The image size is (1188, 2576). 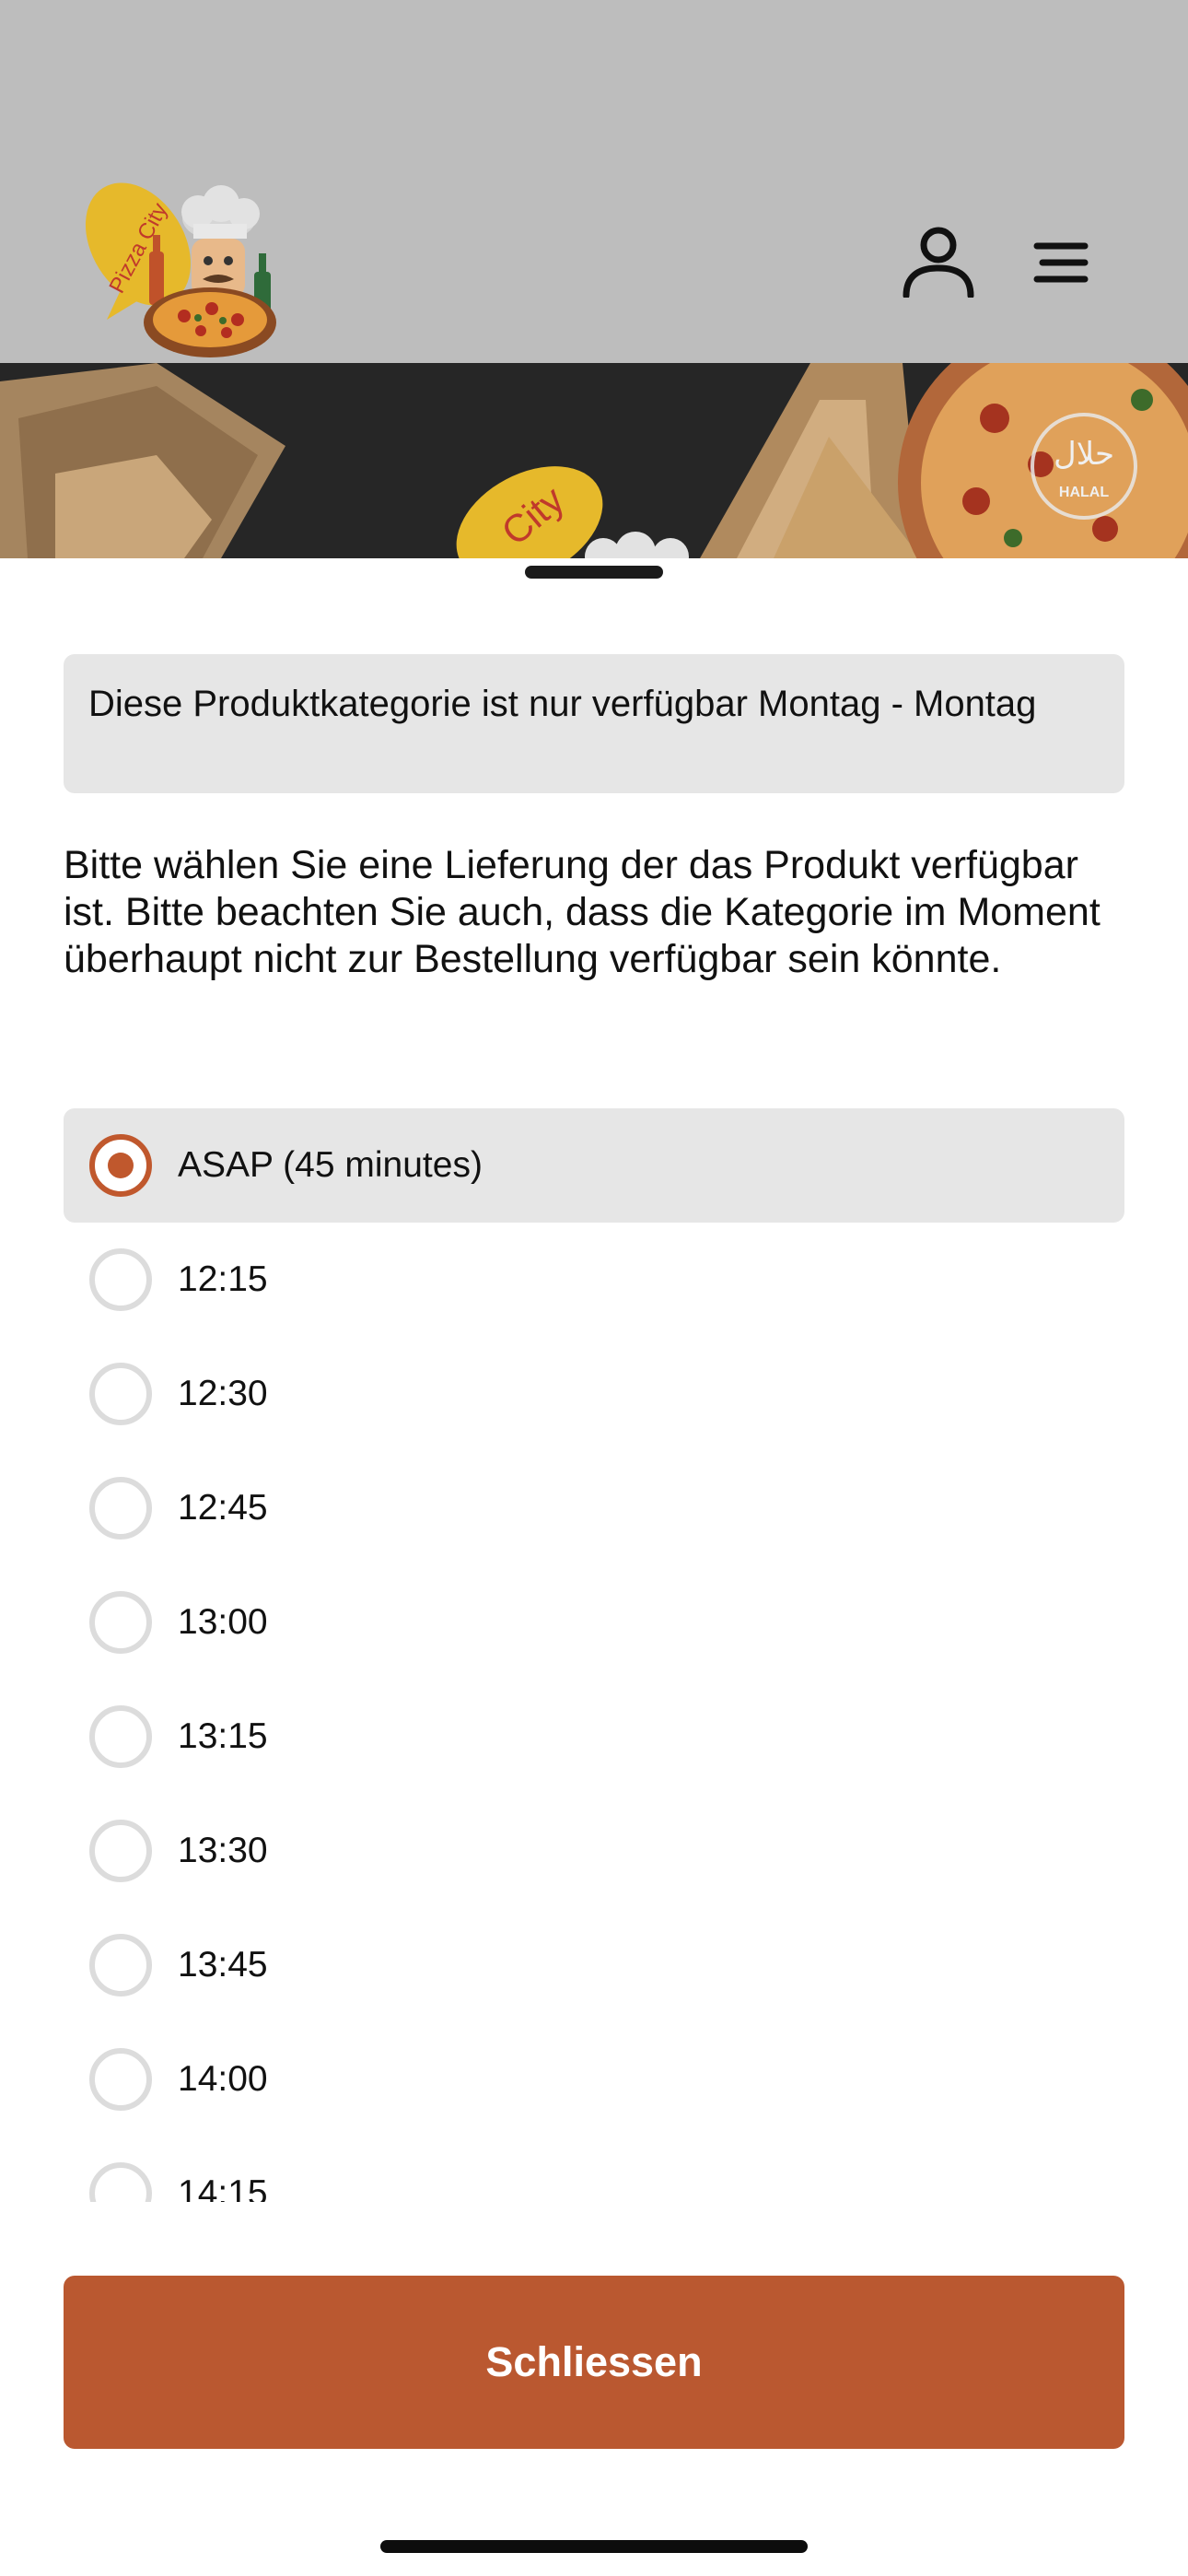 I want to click on time-option-label: ASAP (45 minutes), so click(x=330, y=1165).